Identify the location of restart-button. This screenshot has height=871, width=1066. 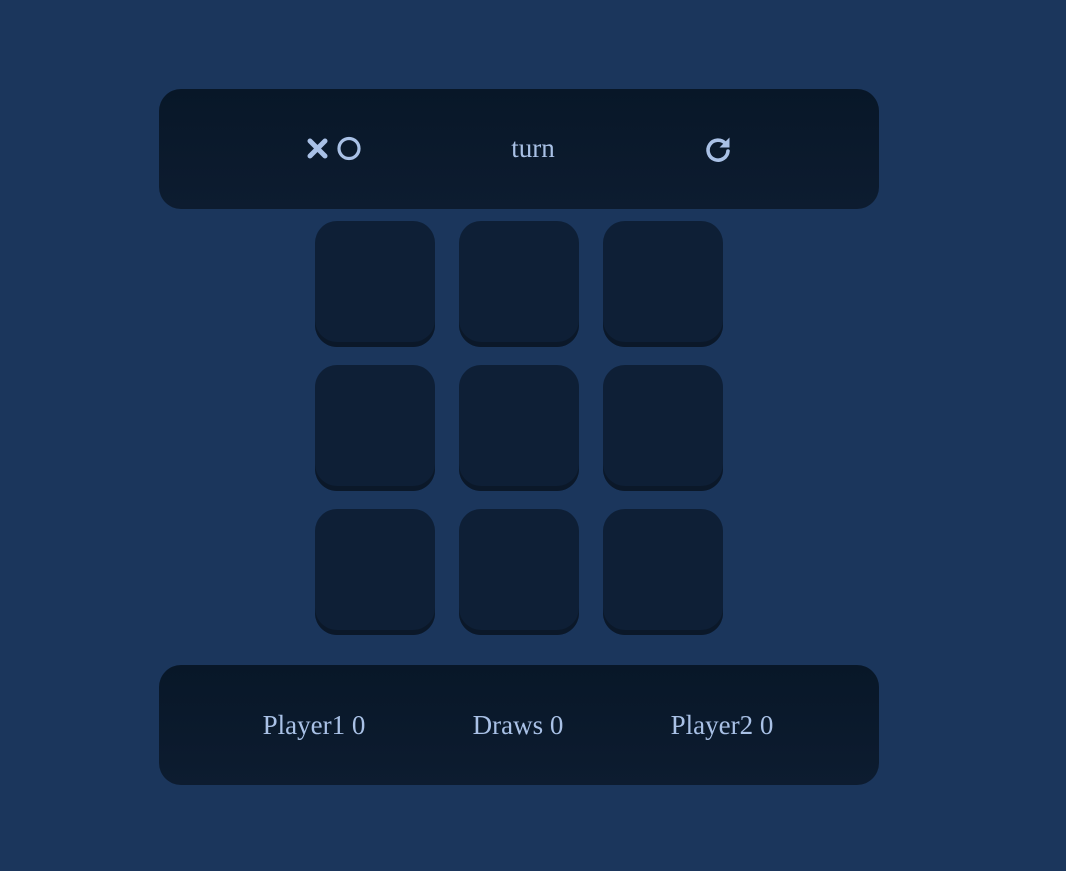
(718, 149).